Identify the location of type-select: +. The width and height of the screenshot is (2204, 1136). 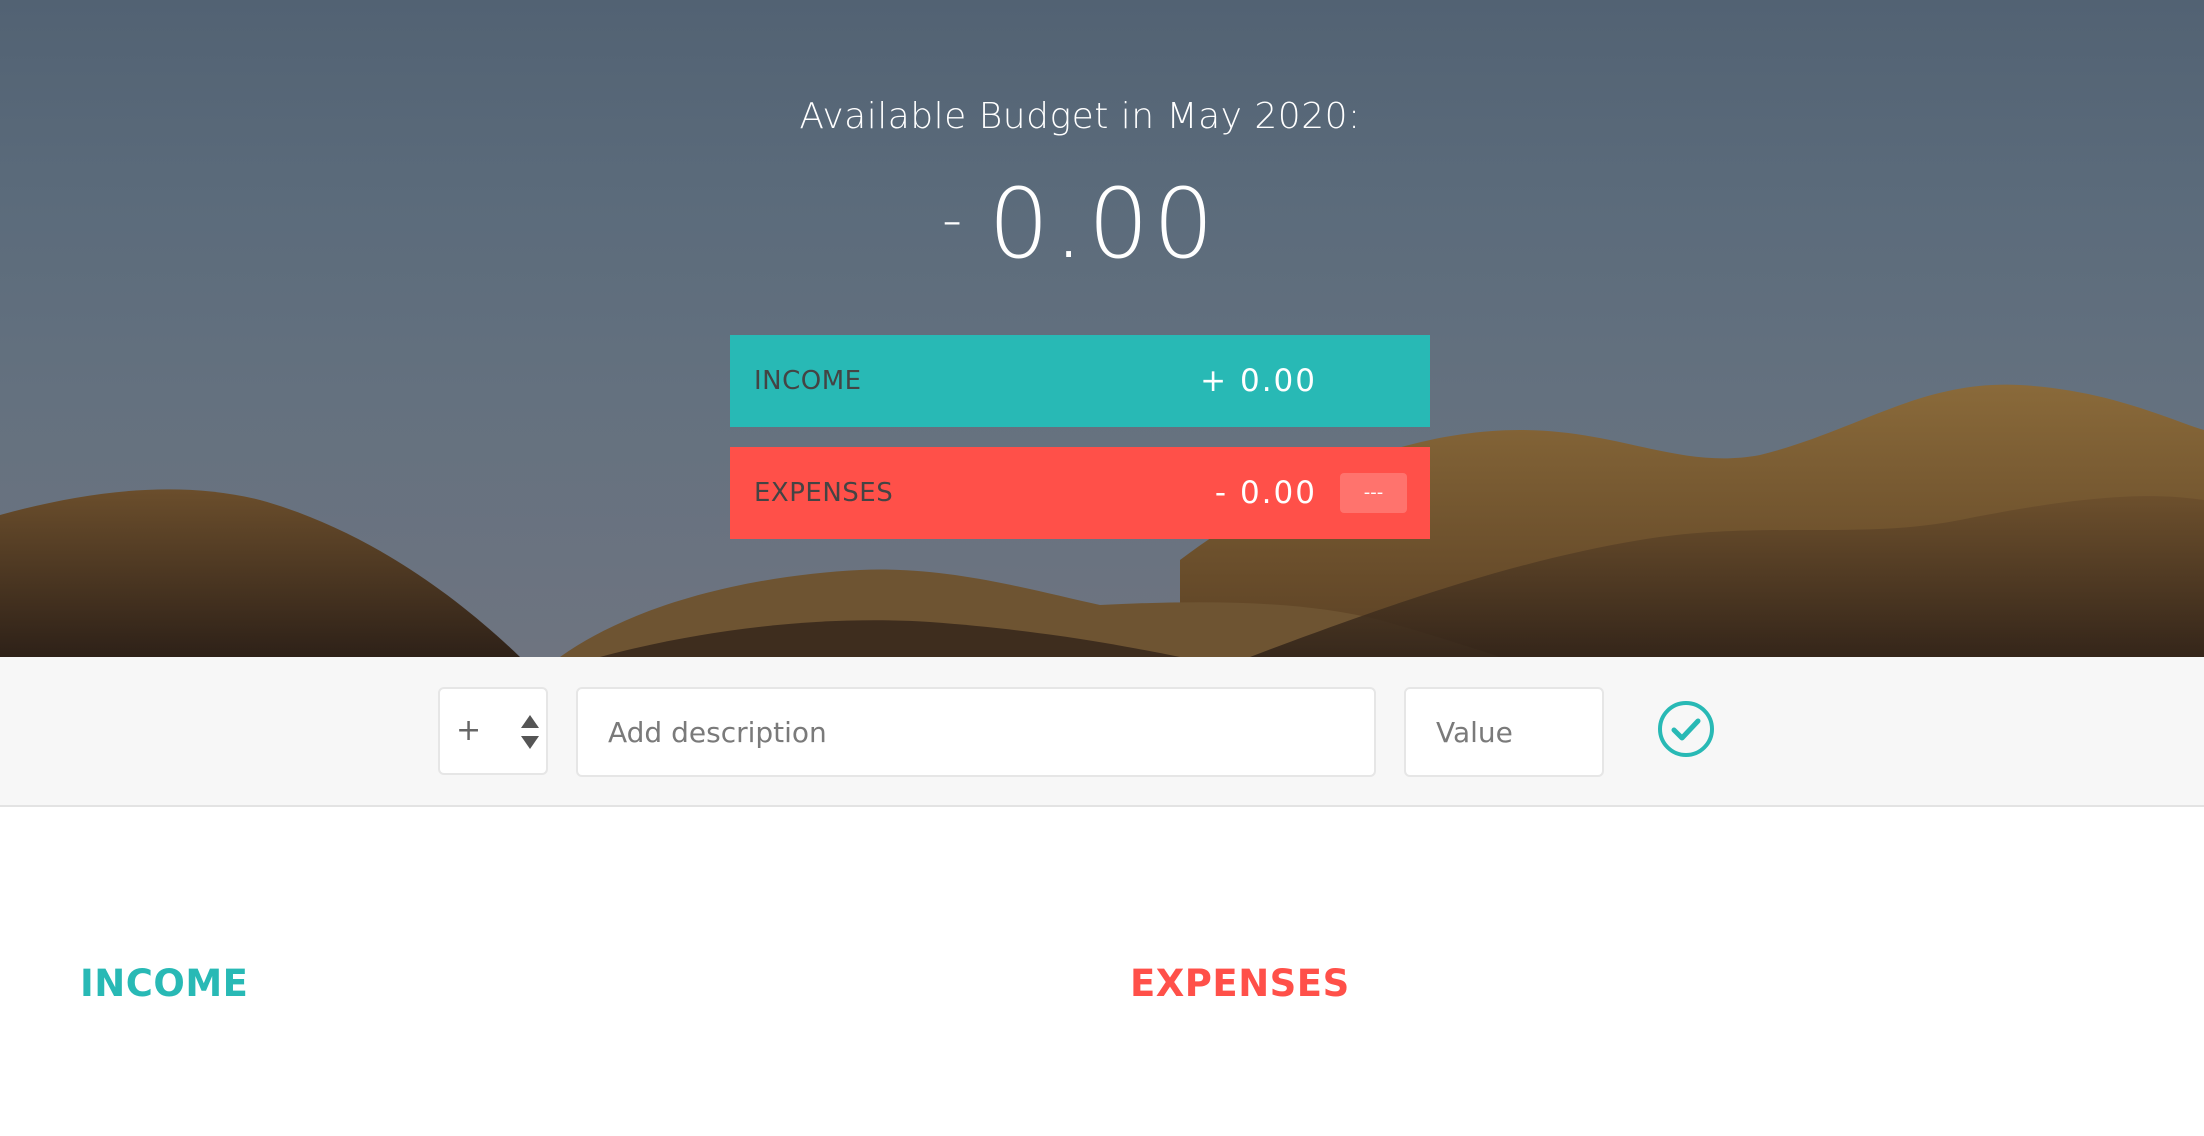
(493, 731).